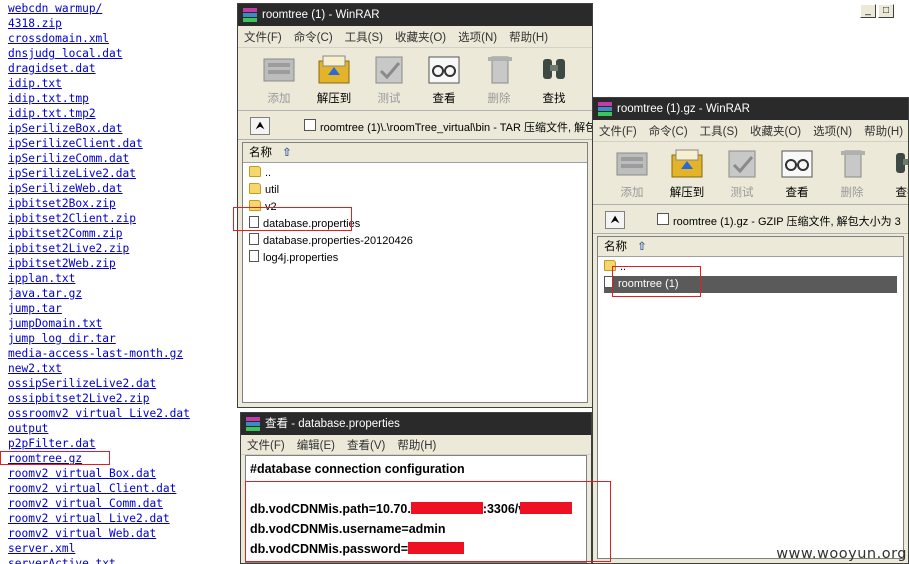  Describe the element at coordinates (35, 23) in the screenshot. I see `listing-link: 4318.zip` at that location.